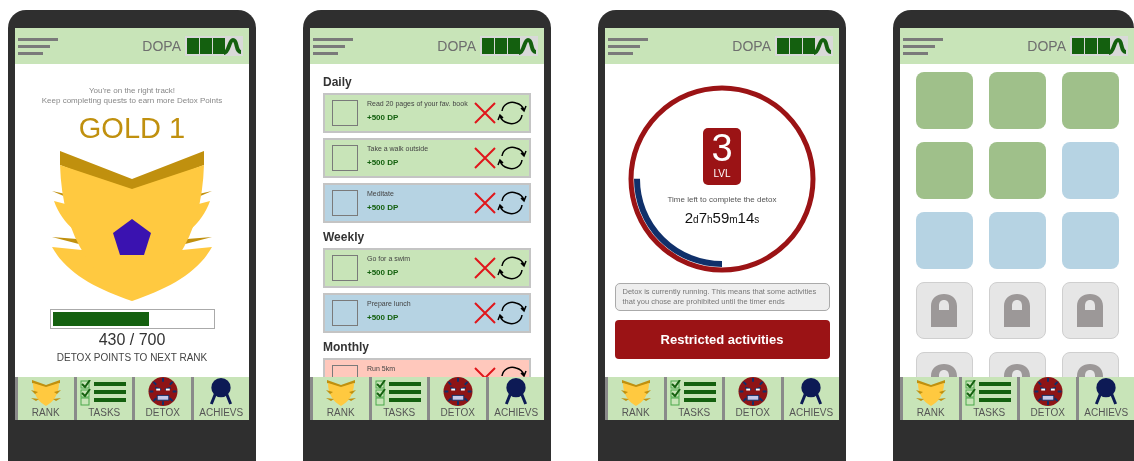 The width and height of the screenshot is (1134, 461). What do you see at coordinates (722, 148) in the screenshot?
I see `level-number: 3` at bounding box center [722, 148].